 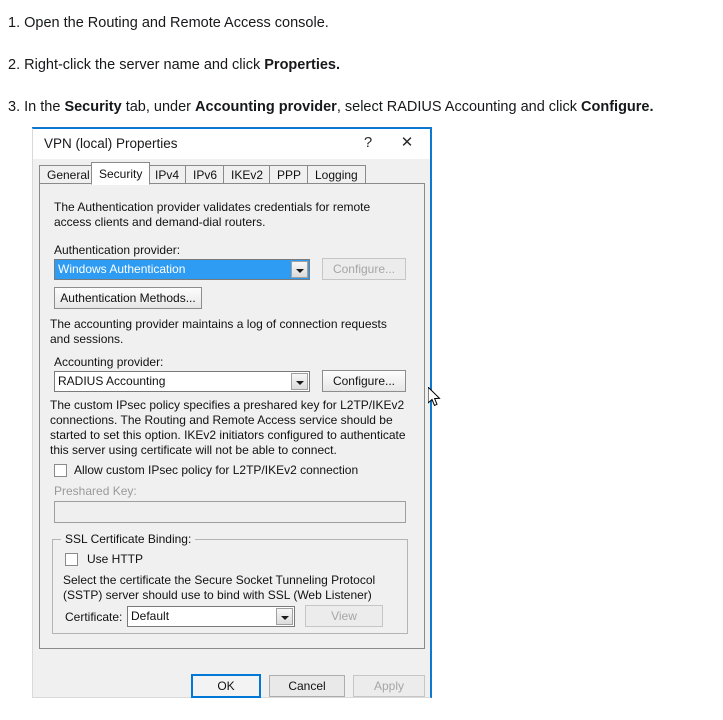 I want to click on certificate-label: Certificate:, so click(x=94, y=617).